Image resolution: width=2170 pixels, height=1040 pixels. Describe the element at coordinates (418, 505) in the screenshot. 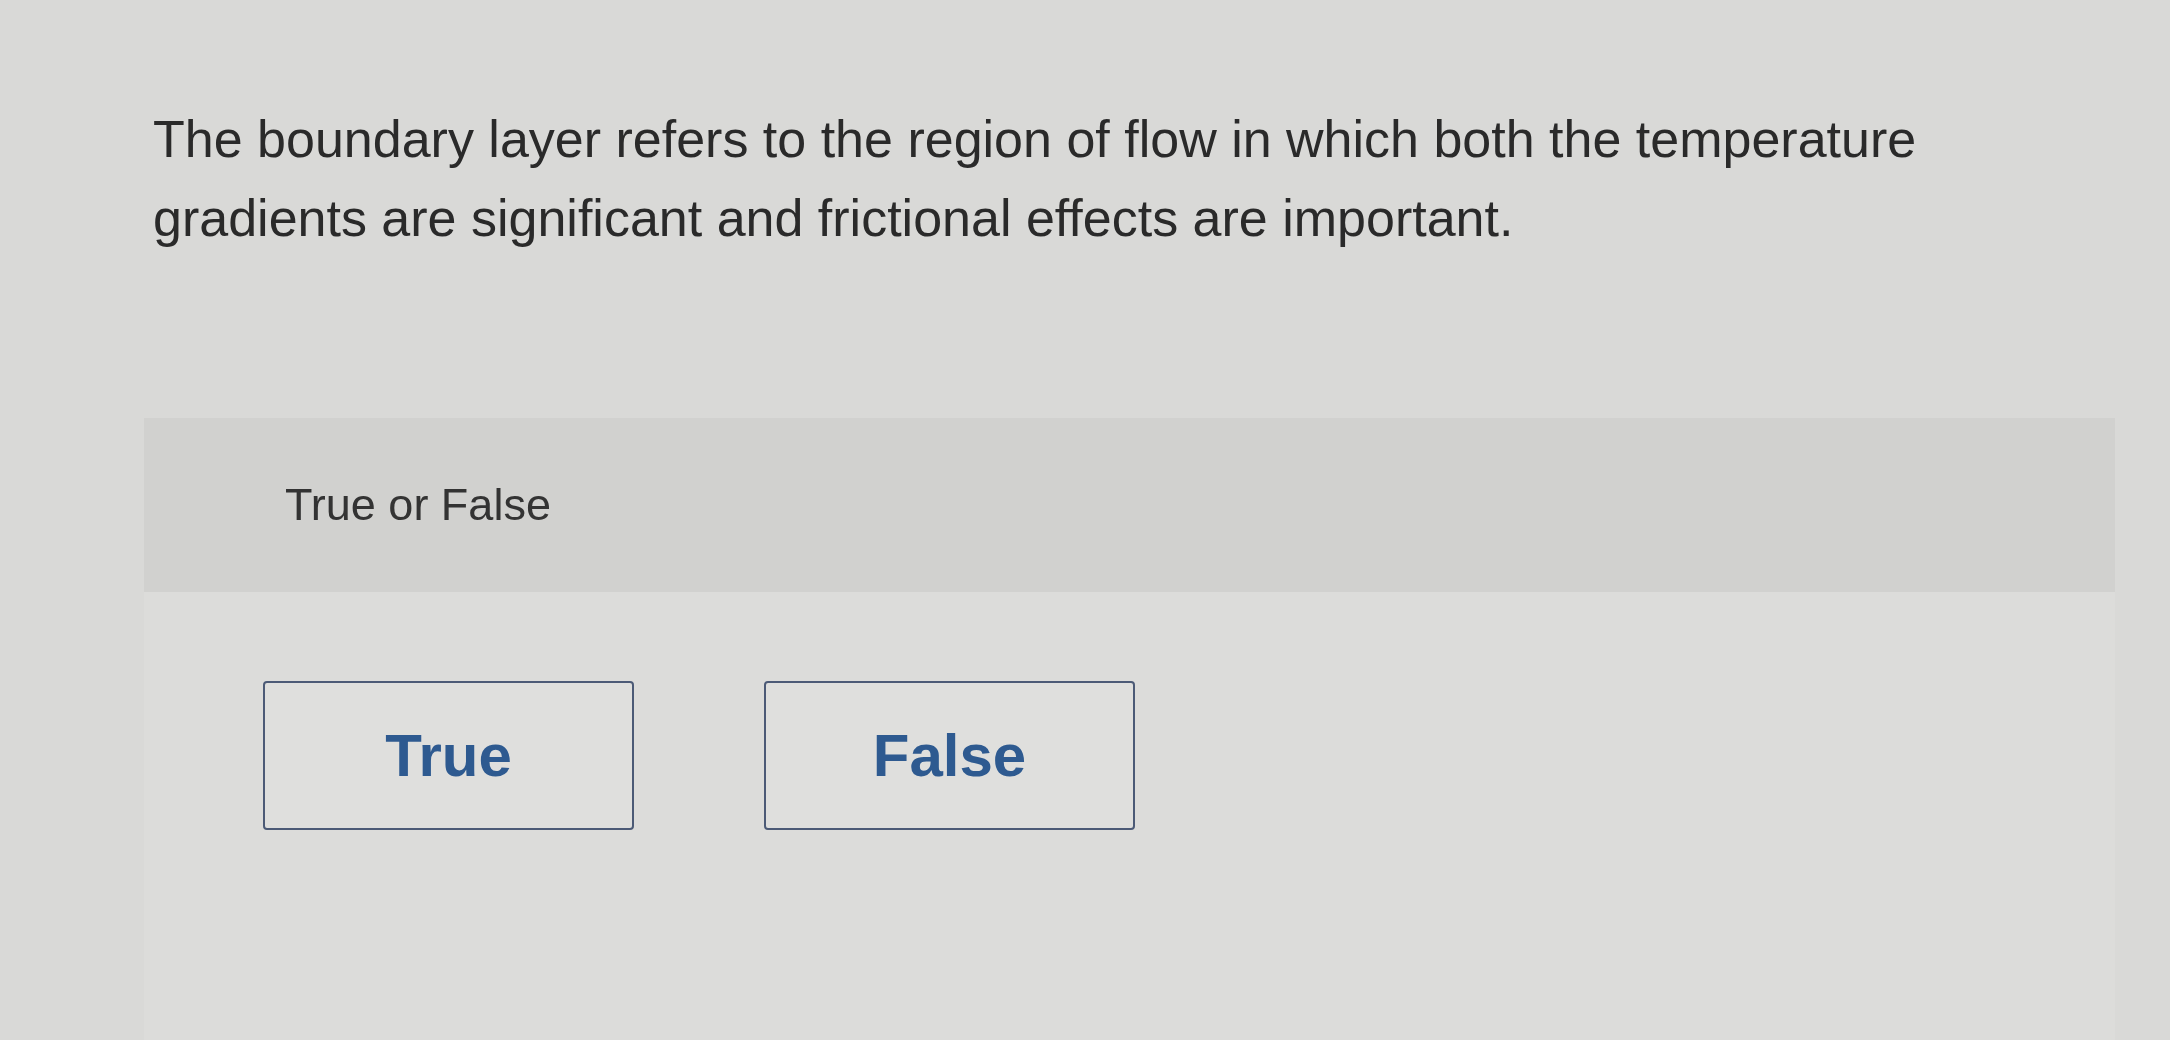

I see `prompt-text: True or False` at that location.